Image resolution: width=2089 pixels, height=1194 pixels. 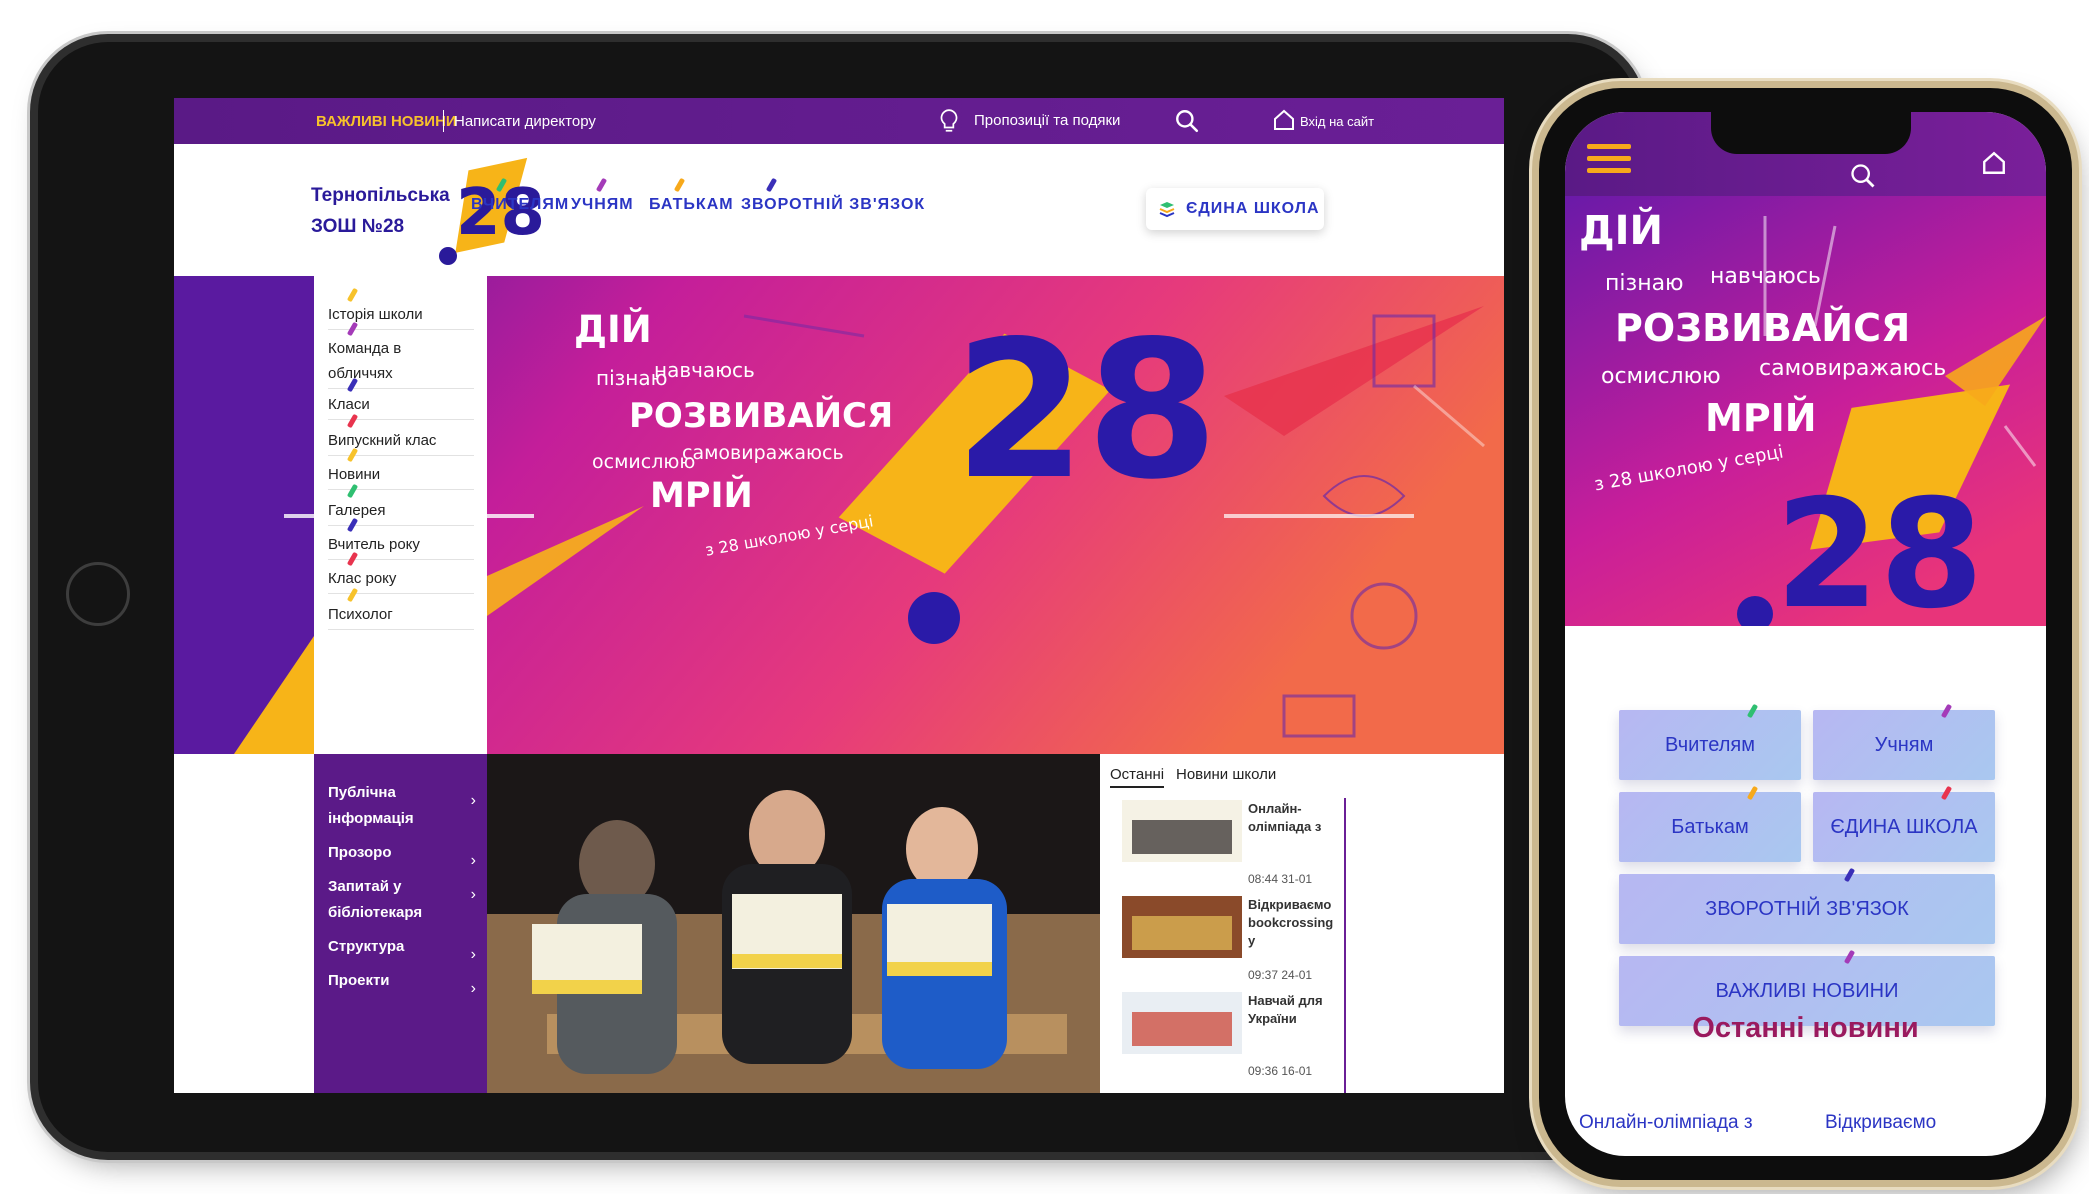 I want to click on hero-word-dream: МРІЙ, so click(x=701, y=496).